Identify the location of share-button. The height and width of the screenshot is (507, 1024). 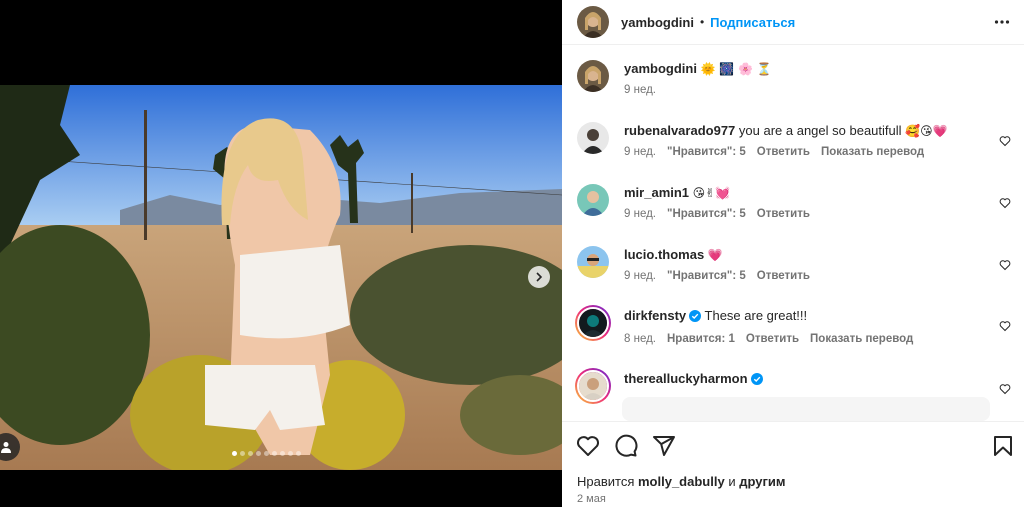
(664, 446).